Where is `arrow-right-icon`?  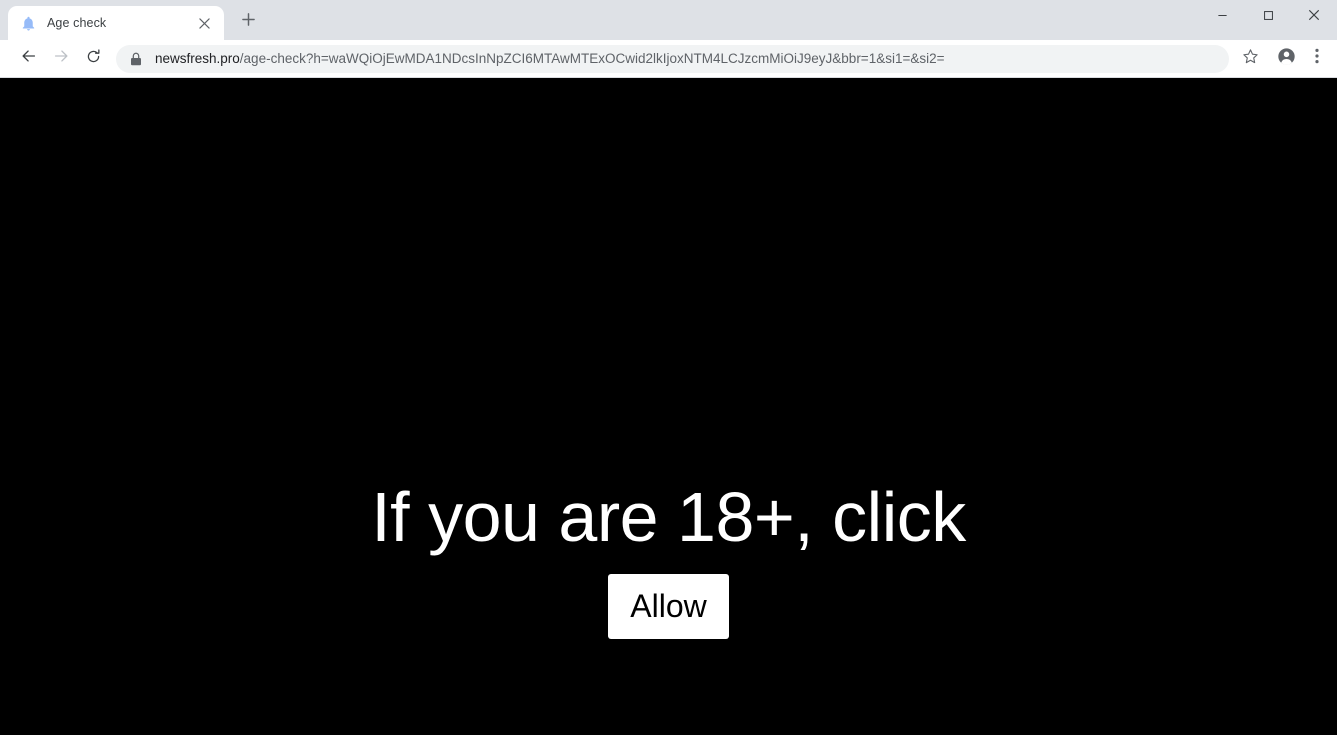 arrow-right-icon is located at coordinates (61, 58).